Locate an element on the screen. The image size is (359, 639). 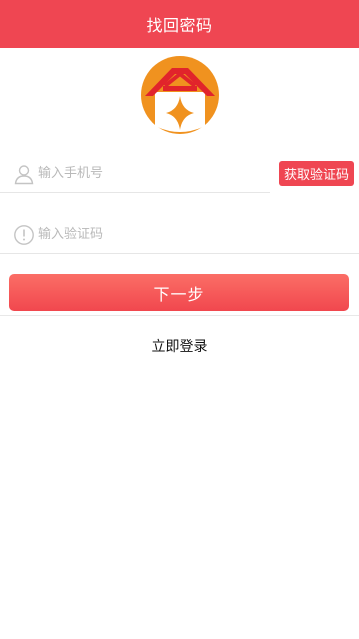
phone-divider is located at coordinates (135, 192).